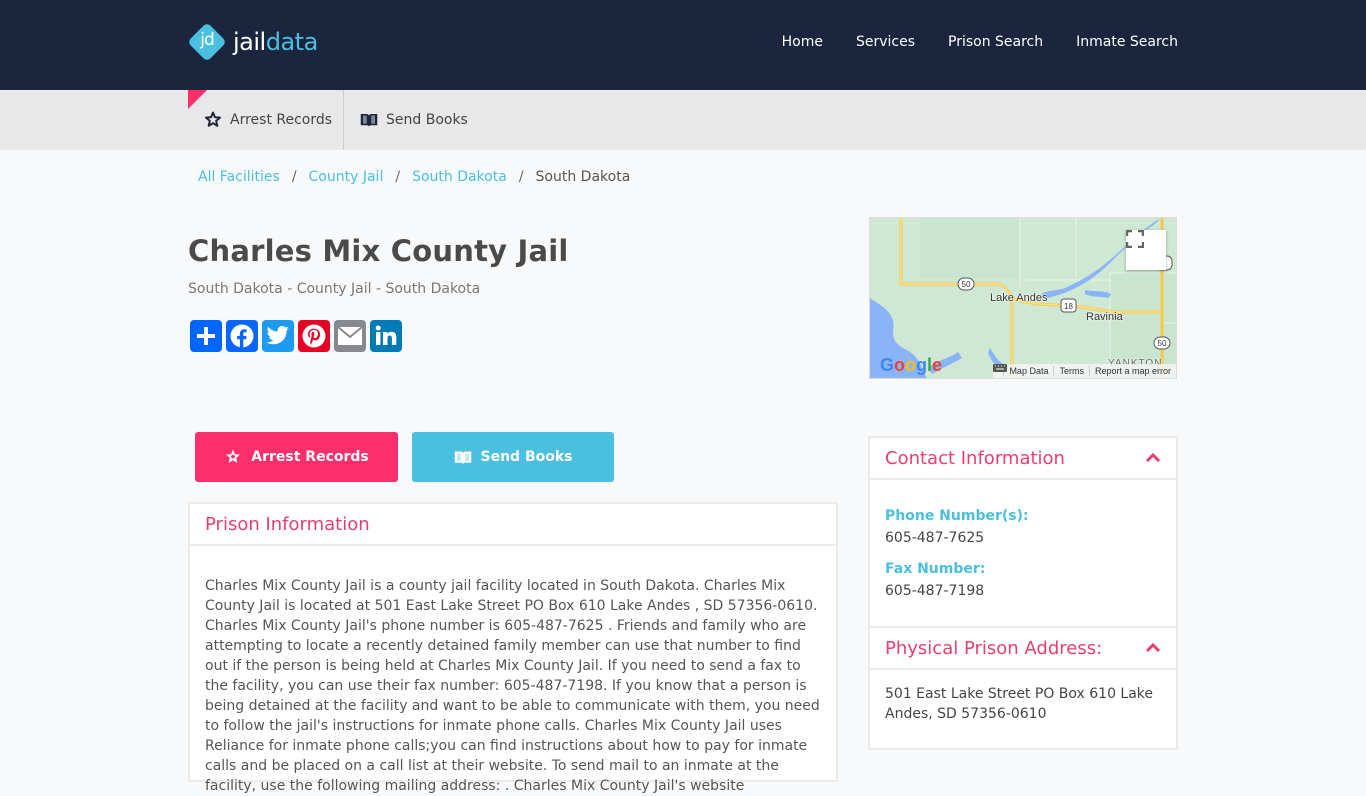  I want to click on contact-information-heading: Contact Information, so click(975, 458).